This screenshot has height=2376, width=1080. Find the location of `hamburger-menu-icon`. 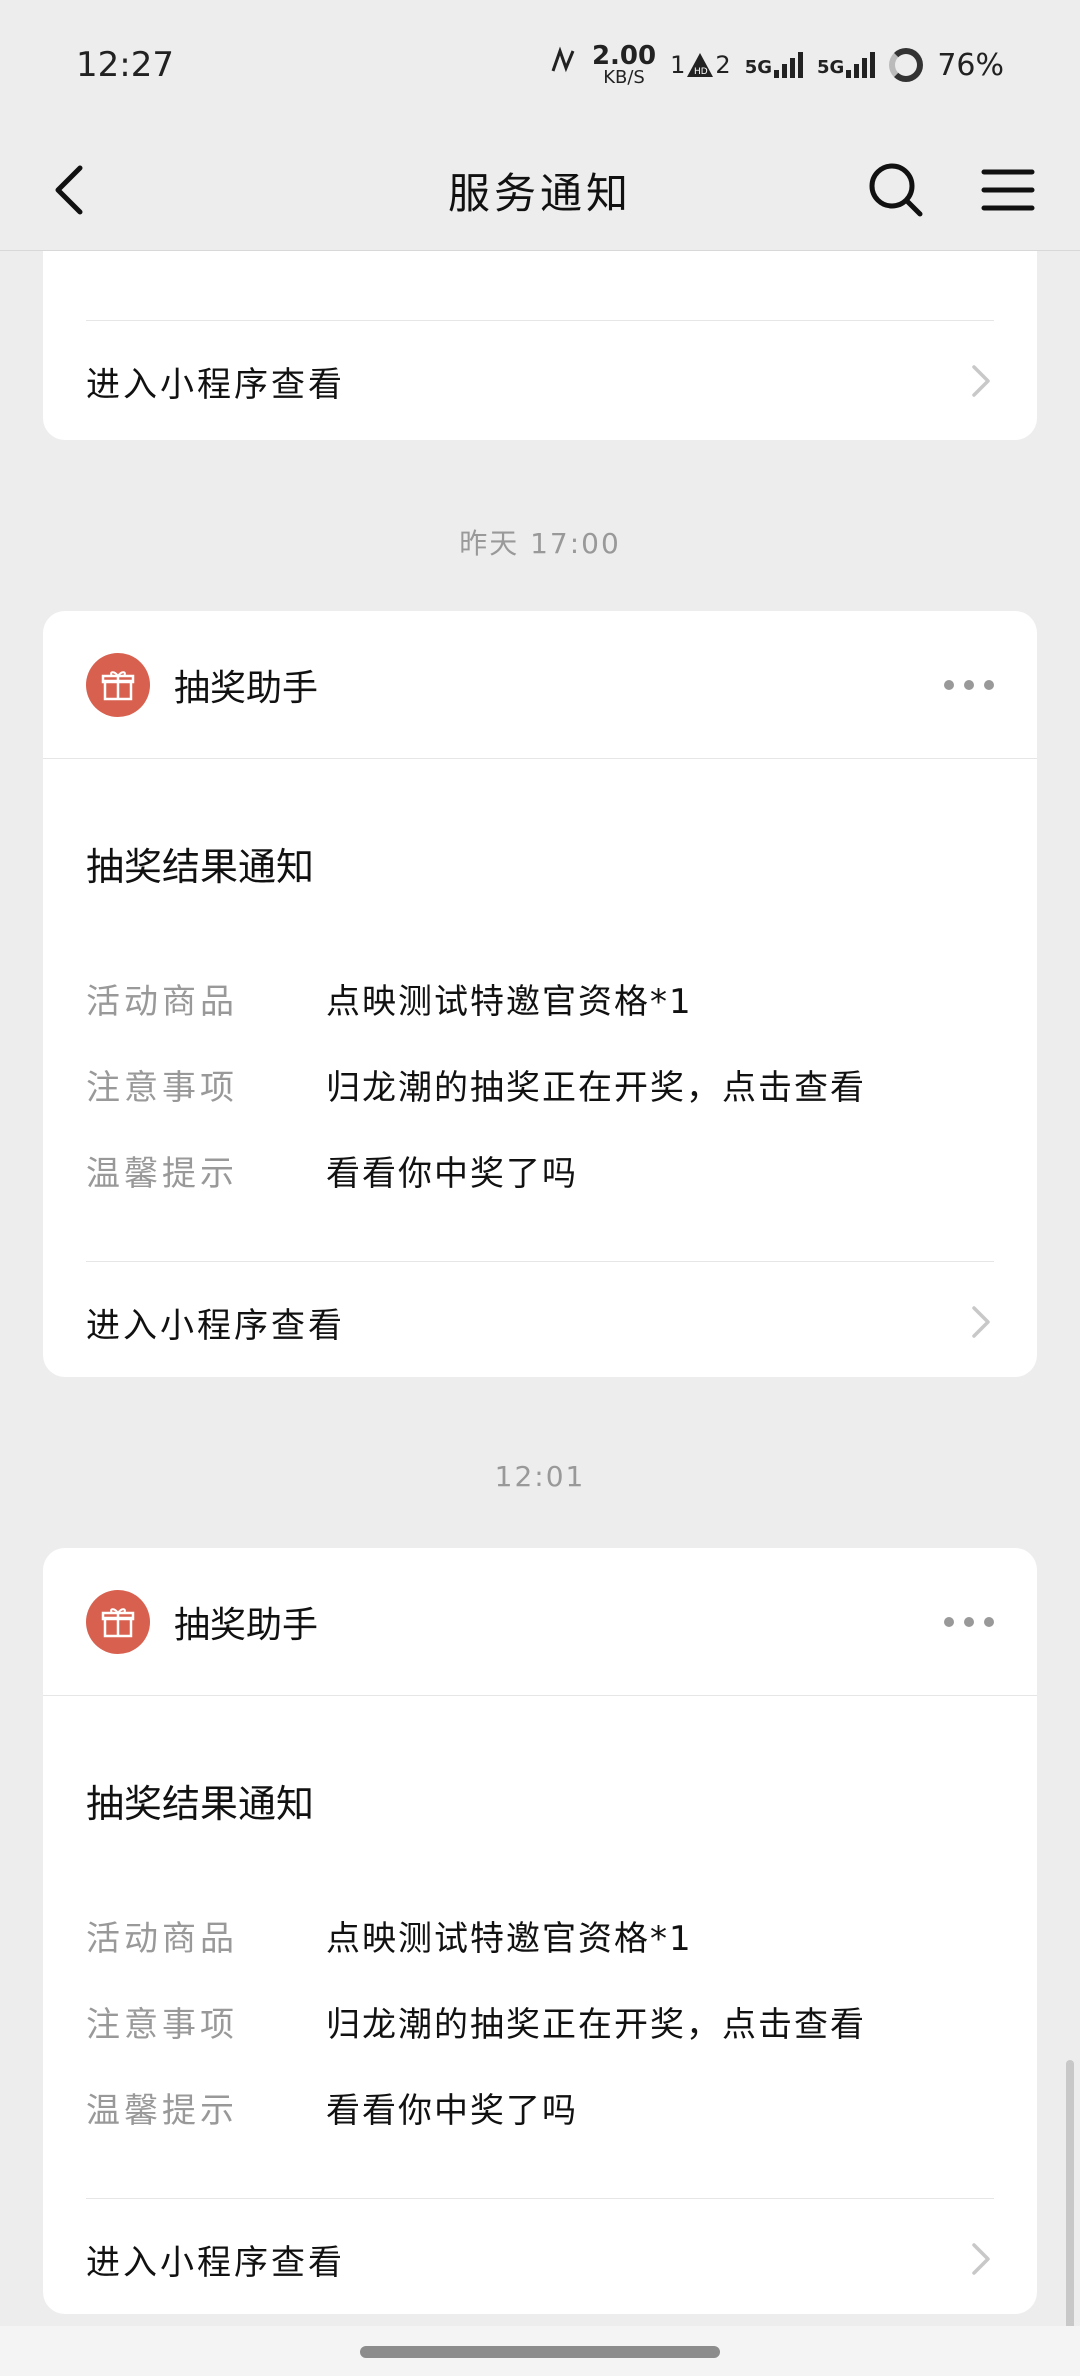

hamburger-menu-icon is located at coordinates (1008, 190).